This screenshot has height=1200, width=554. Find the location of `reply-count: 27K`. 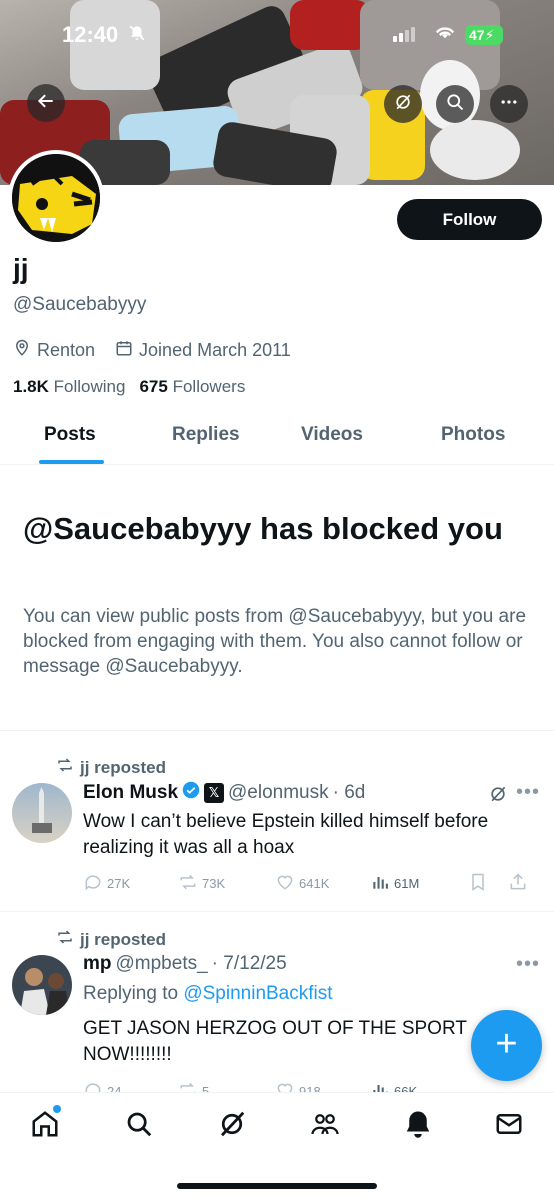

reply-count: 27K is located at coordinates (119, 883).